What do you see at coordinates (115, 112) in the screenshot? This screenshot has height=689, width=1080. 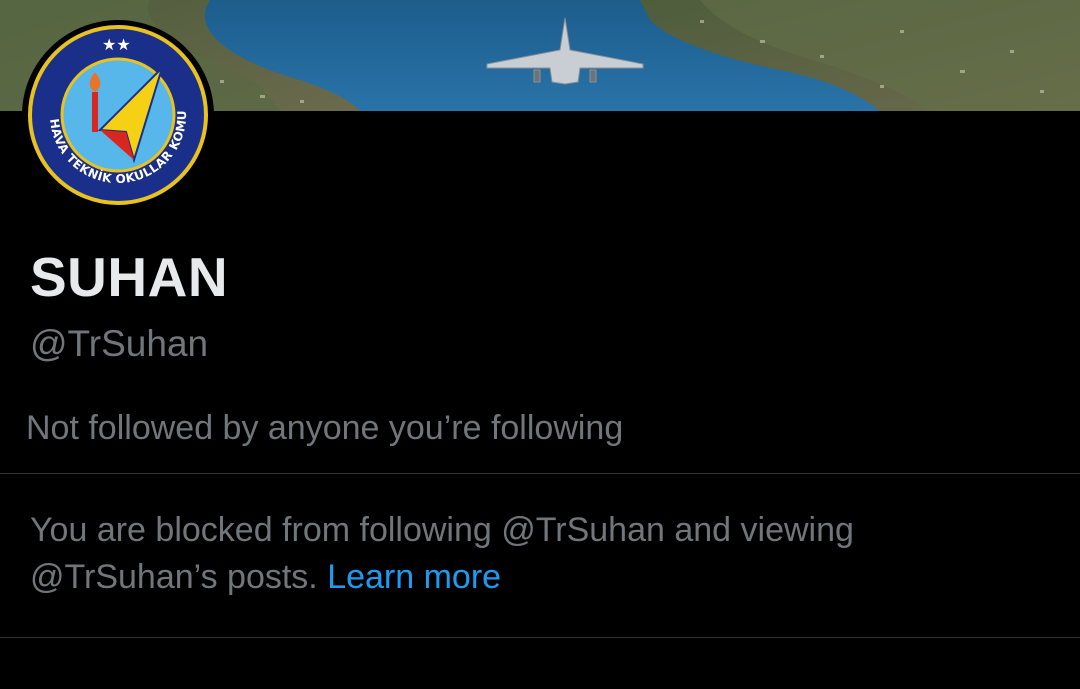 I see `hava-teknik-okullar-emblem: ★★ HAVA TEKNİK OKULLAR KOMUTANLIĞI` at bounding box center [115, 112].